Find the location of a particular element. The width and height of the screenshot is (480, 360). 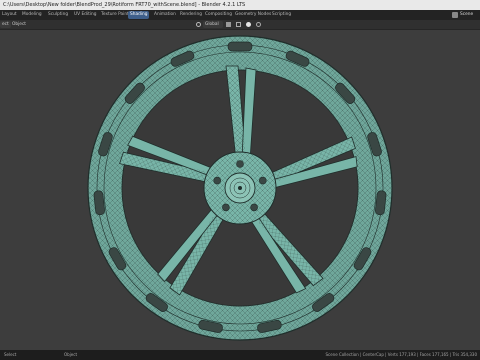

scene-selector: Scene is located at coordinates (466, 15).